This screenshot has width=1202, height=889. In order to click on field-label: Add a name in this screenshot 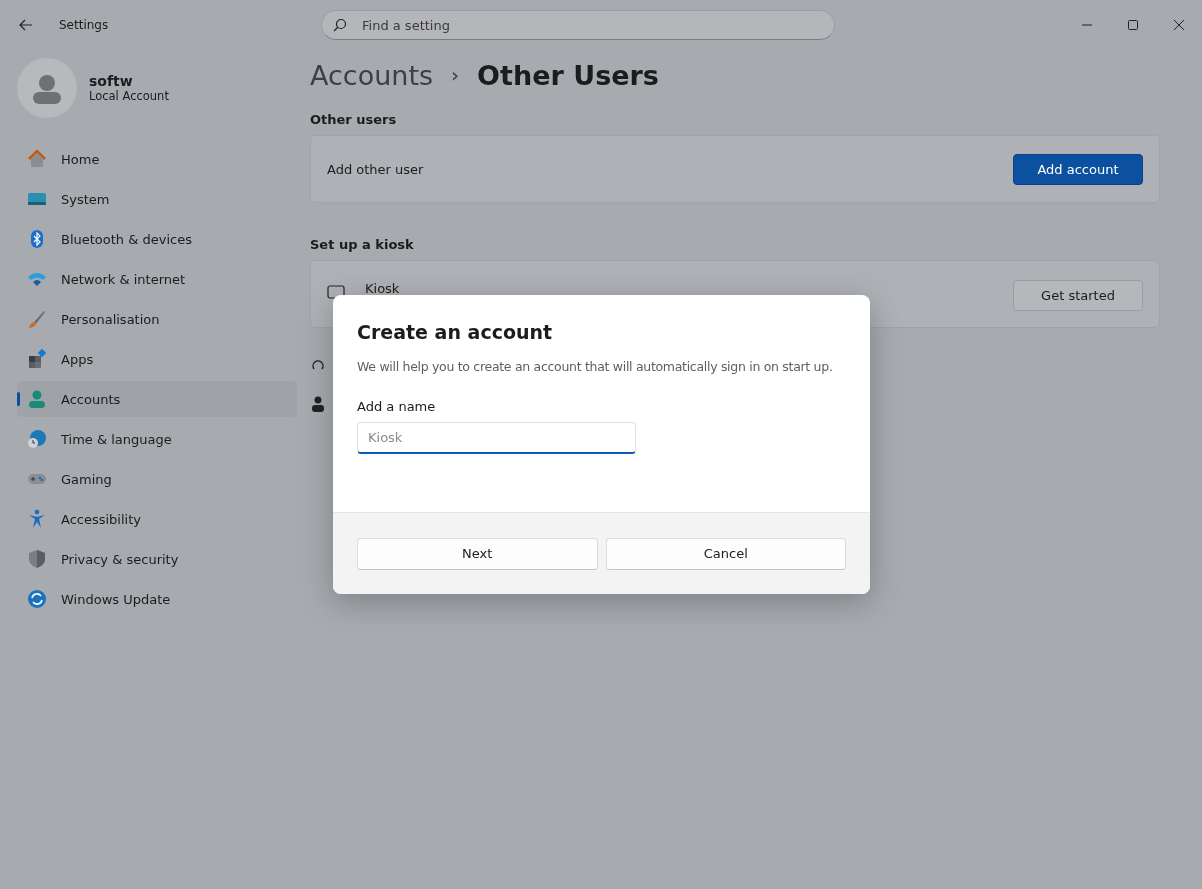, I will do `click(397, 406)`.